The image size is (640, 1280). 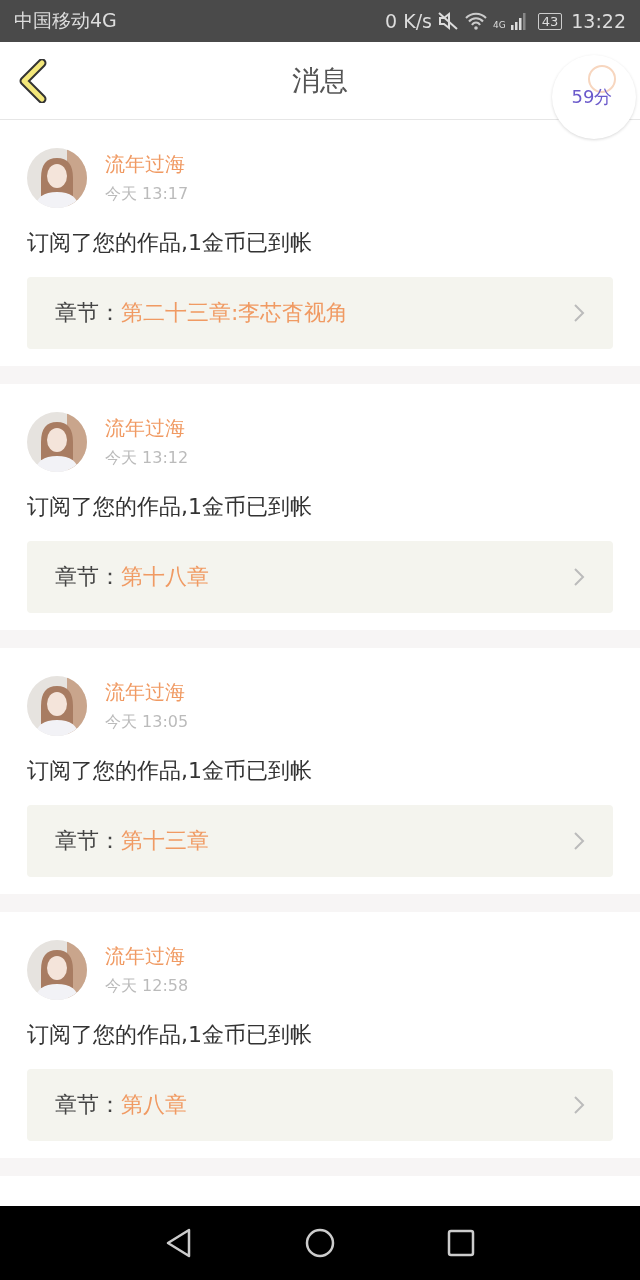 What do you see at coordinates (550, 21) in the screenshot?
I see `battery-level: 43` at bounding box center [550, 21].